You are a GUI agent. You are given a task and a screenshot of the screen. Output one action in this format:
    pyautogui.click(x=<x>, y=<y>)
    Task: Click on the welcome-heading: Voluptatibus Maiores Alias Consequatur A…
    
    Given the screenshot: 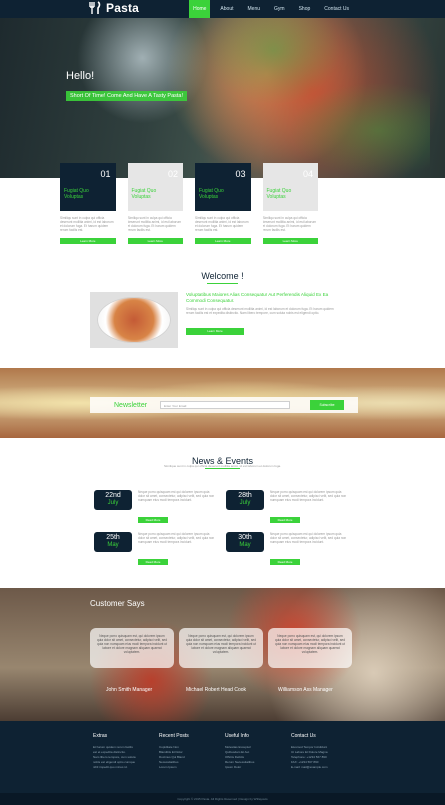 What is the action you would take?
    pyautogui.click(x=257, y=297)
    